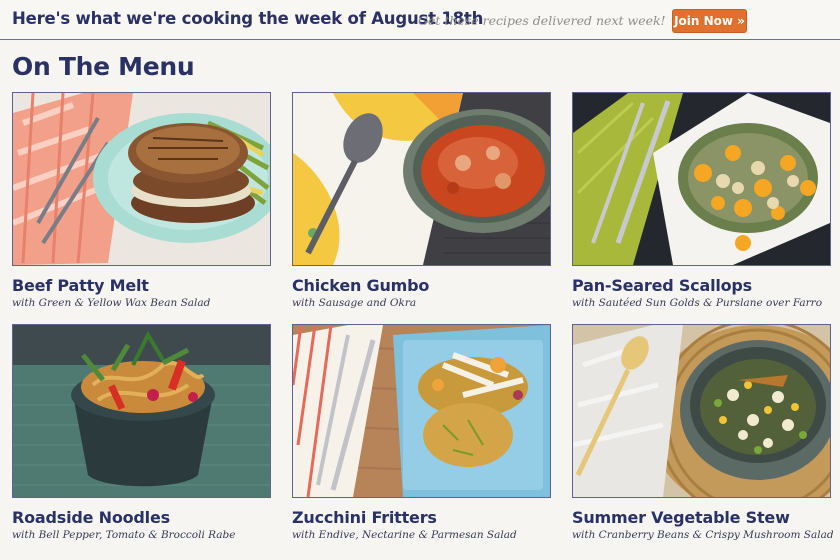  I want to click on banner-tagline: Get these recipes delivered next week!, so click(542, 20).